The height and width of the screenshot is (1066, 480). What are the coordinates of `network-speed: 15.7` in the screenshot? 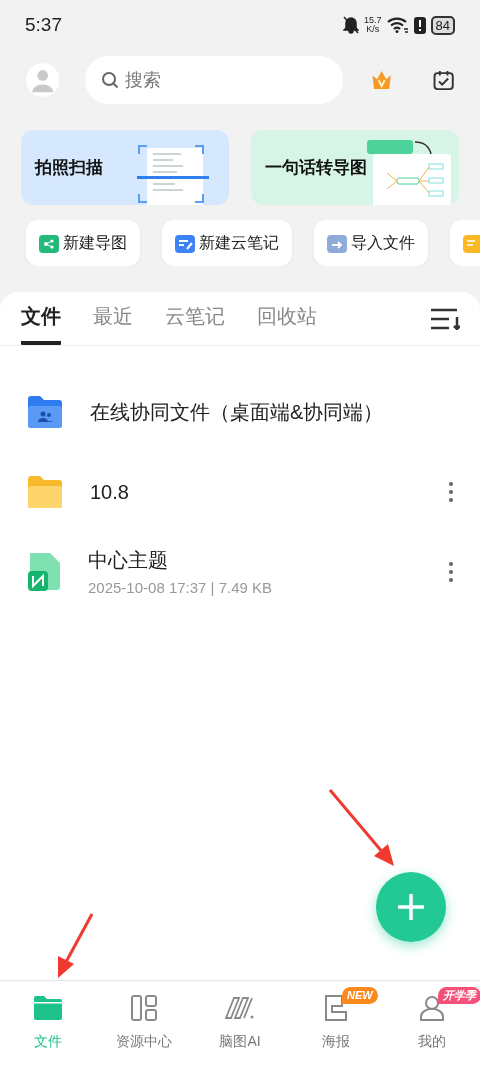 It's located at (373, 20).